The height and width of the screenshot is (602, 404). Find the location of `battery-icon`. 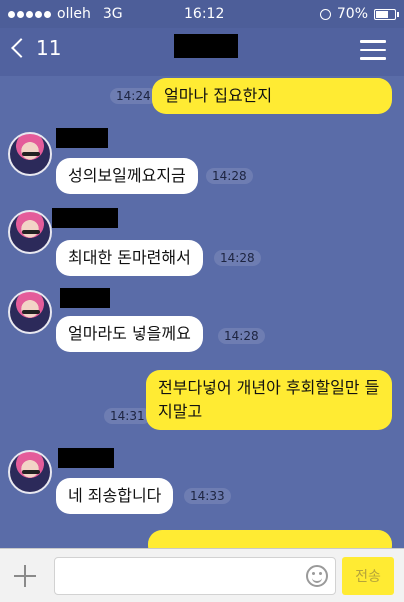

battery-icon is located at coordinates (386, 14).